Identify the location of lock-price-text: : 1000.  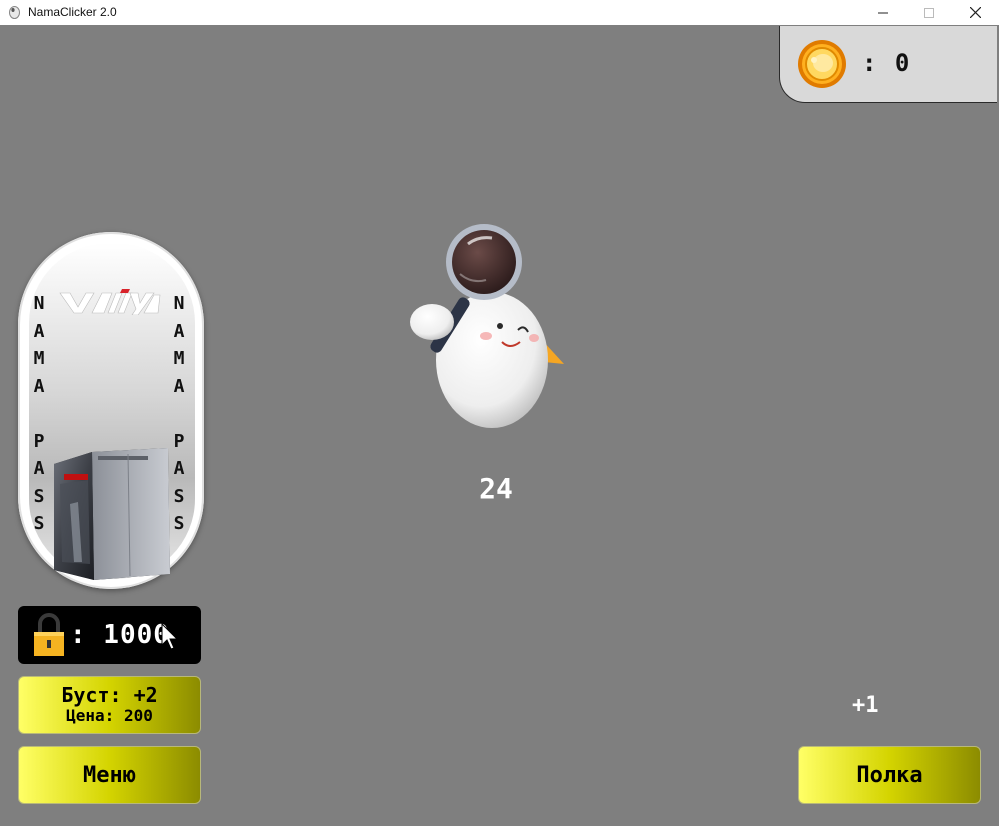
(120, 635).